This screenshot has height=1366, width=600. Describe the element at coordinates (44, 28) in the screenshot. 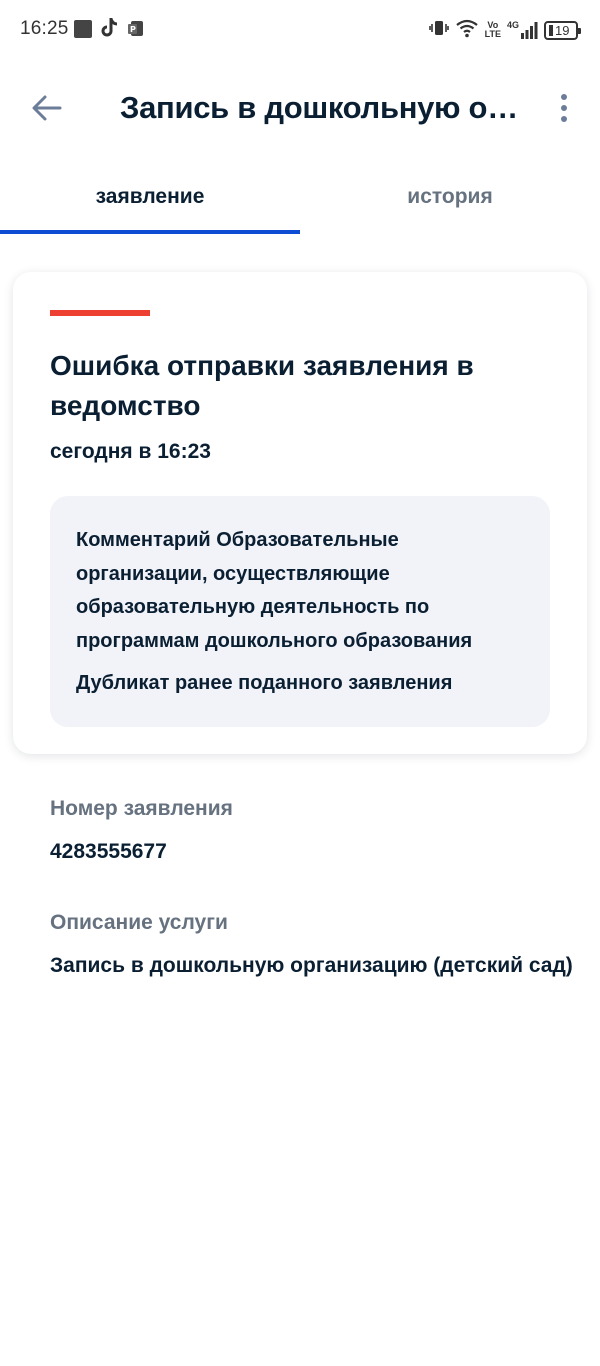

I see `status-time: 16:25` at that location.